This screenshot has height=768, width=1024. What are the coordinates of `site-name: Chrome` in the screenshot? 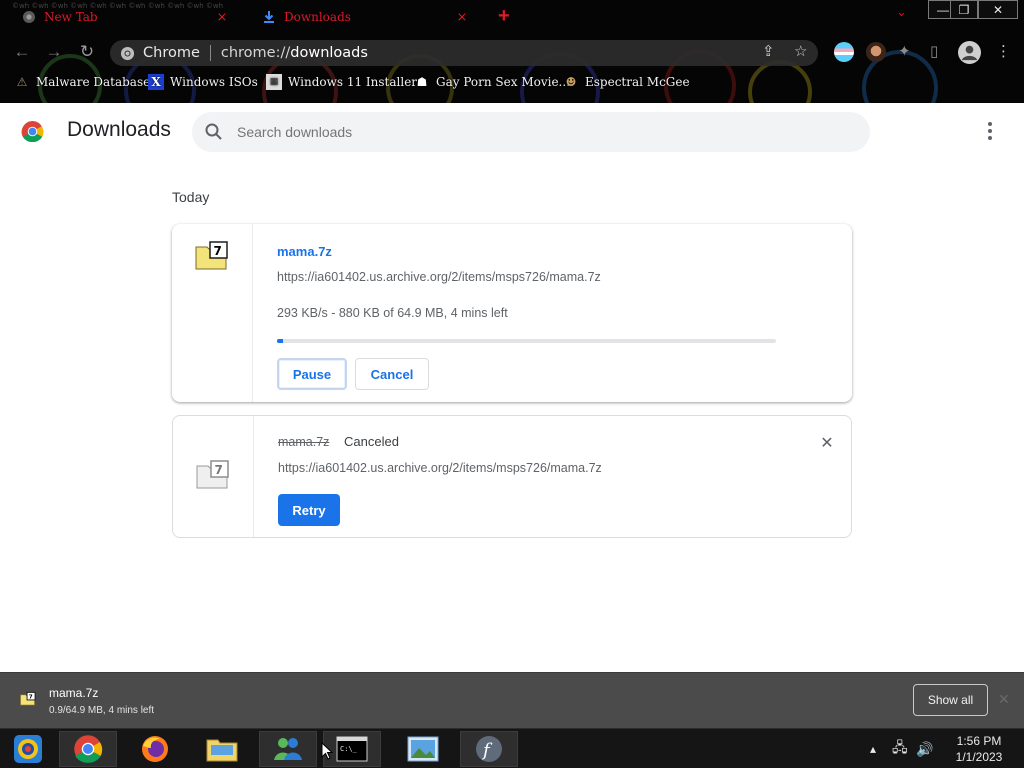 It's located at (171, 53).